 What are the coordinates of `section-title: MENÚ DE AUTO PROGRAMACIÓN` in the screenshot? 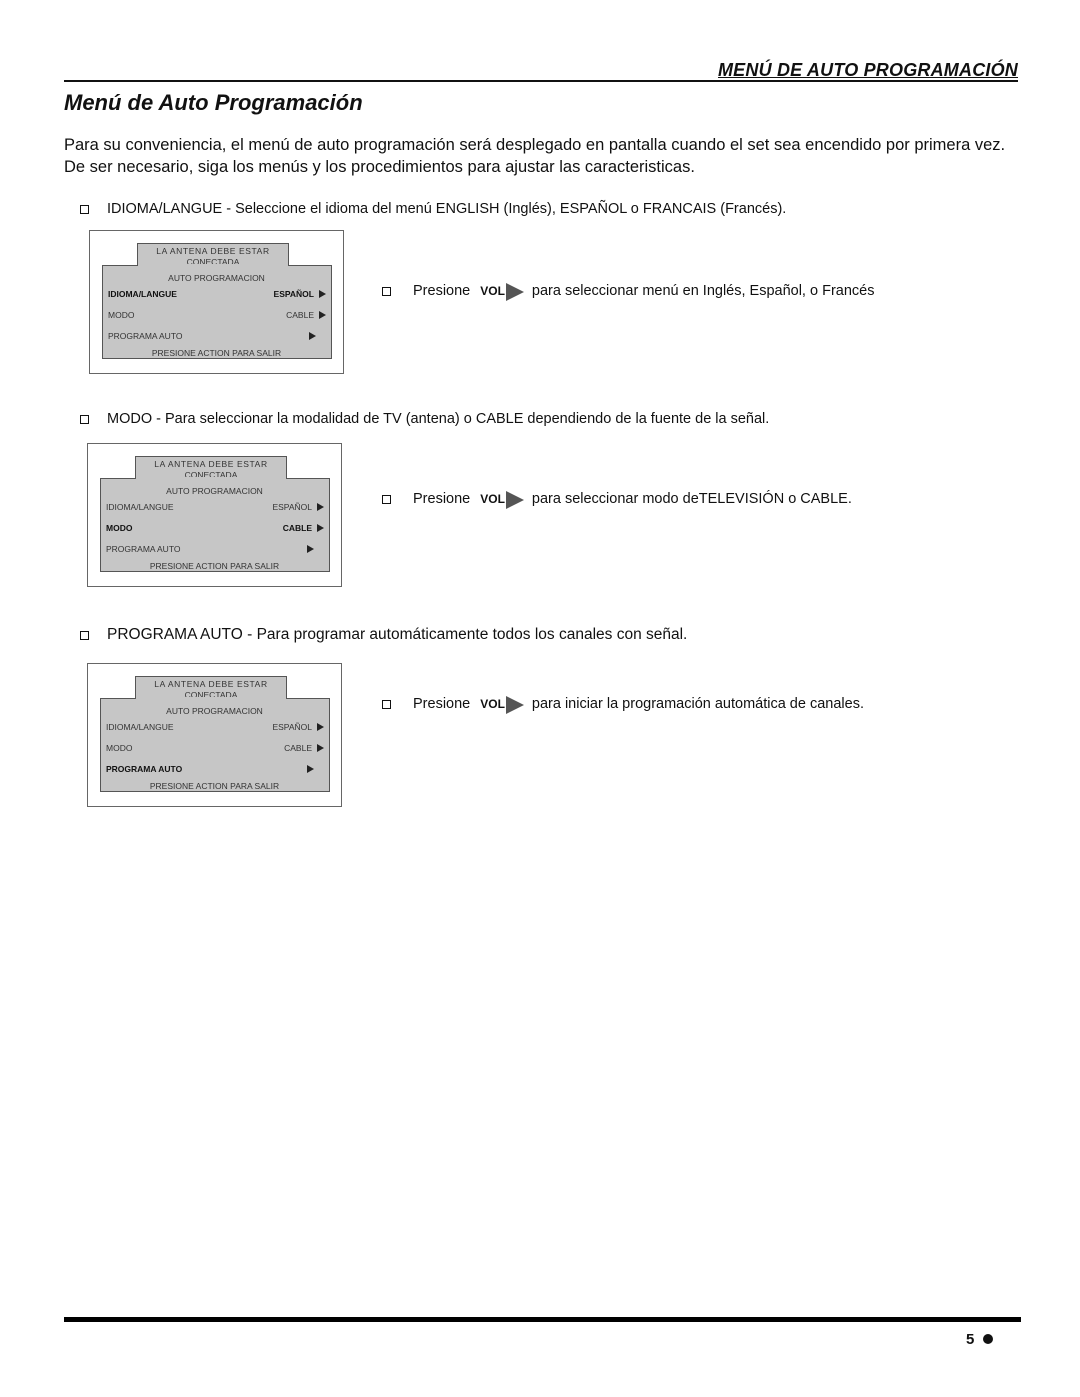 It's located at (867, 70).